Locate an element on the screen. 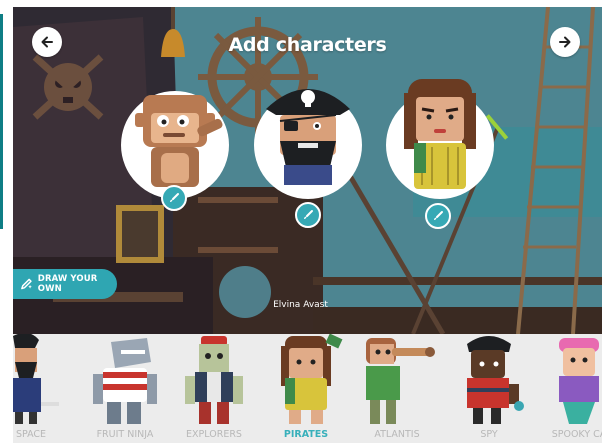 The width and height of the screenshot is (602, 443). explorers-category-thumbnail is located at coordinates (214, 380).